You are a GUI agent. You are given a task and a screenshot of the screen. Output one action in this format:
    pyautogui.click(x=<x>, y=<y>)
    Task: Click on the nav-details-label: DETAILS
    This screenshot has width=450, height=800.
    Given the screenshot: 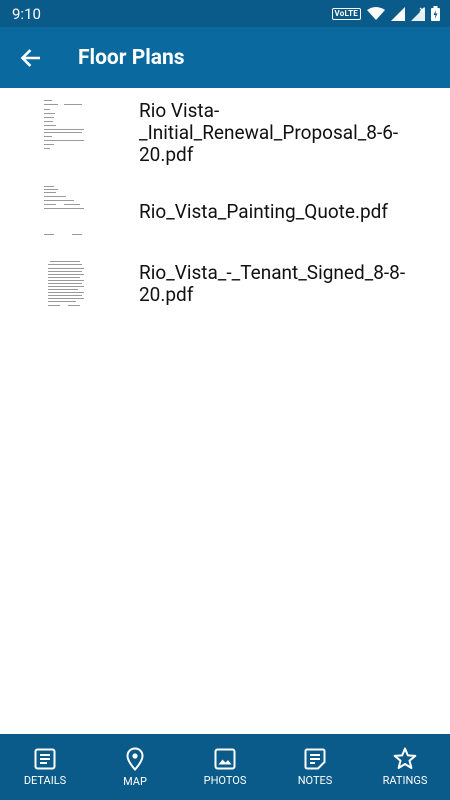 What is the action you would take?
    pyautogui.click(x=45, y=780)
    